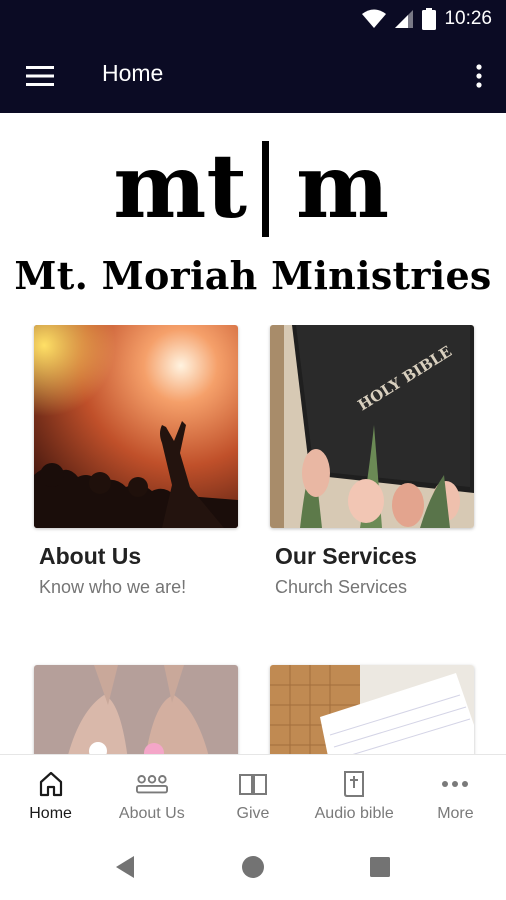  I want to click on recents-icon, so click(380, 867).